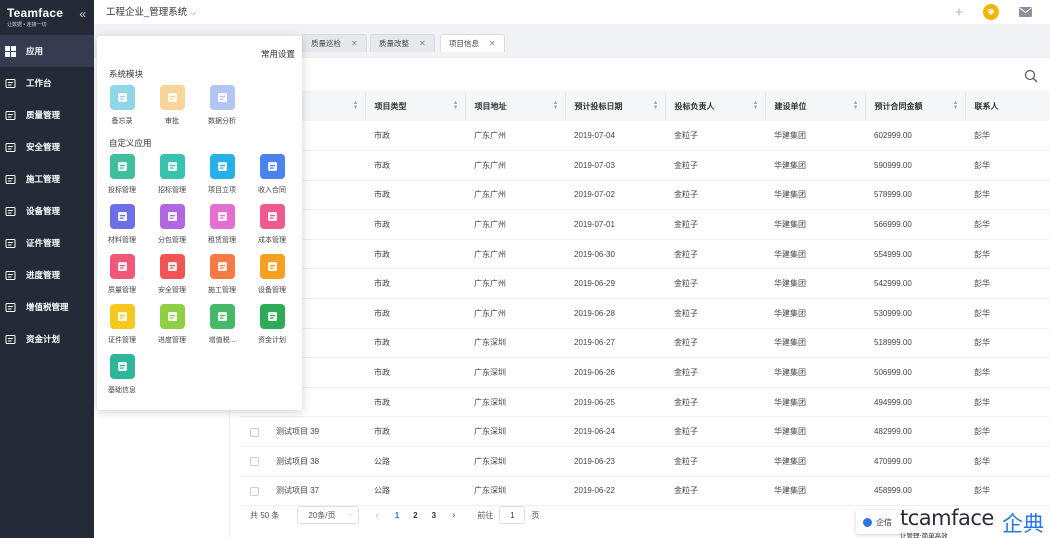 The width and height of the screenshot is (1050, 538). Describe the element at coordinates (172, 224) in the screenshot. I see `app-tile-subcontract: 分包管理` at that location.